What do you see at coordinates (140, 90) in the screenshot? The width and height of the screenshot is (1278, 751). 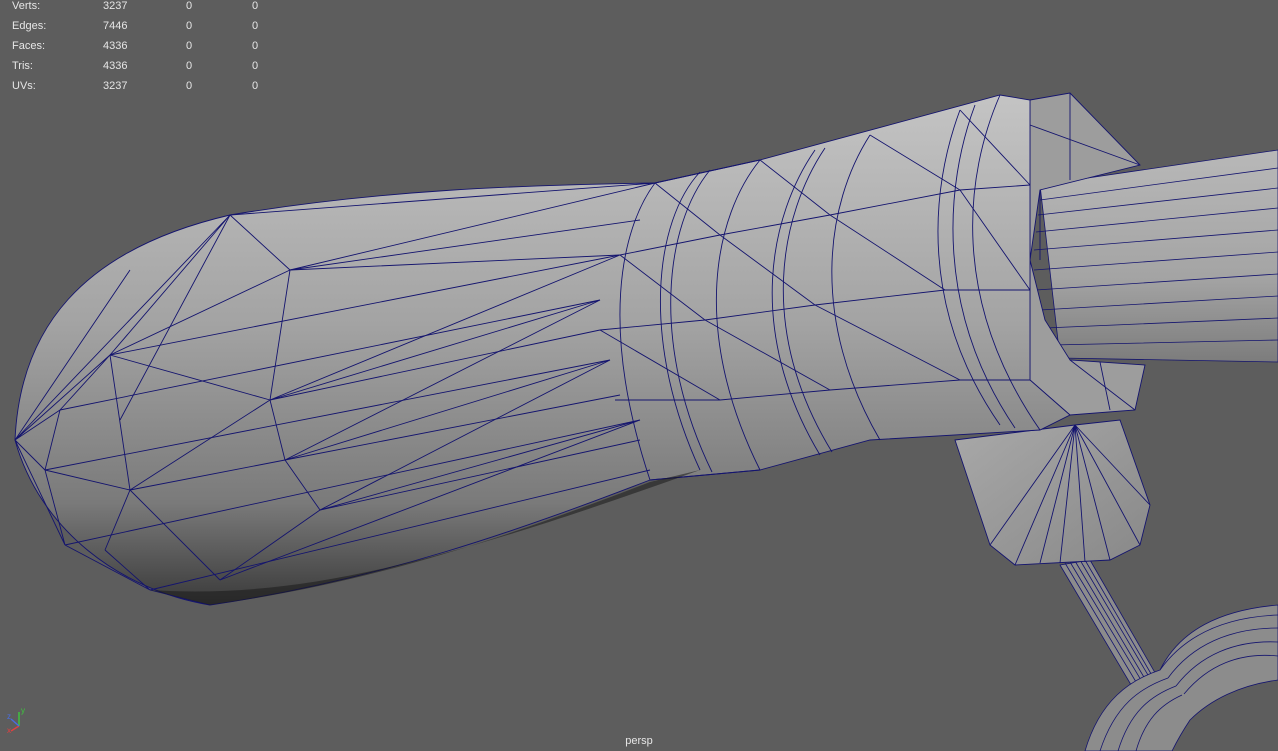 I see `hud-row-uvs: UVs: 3237 0 0` at bounding box center [140, 90].